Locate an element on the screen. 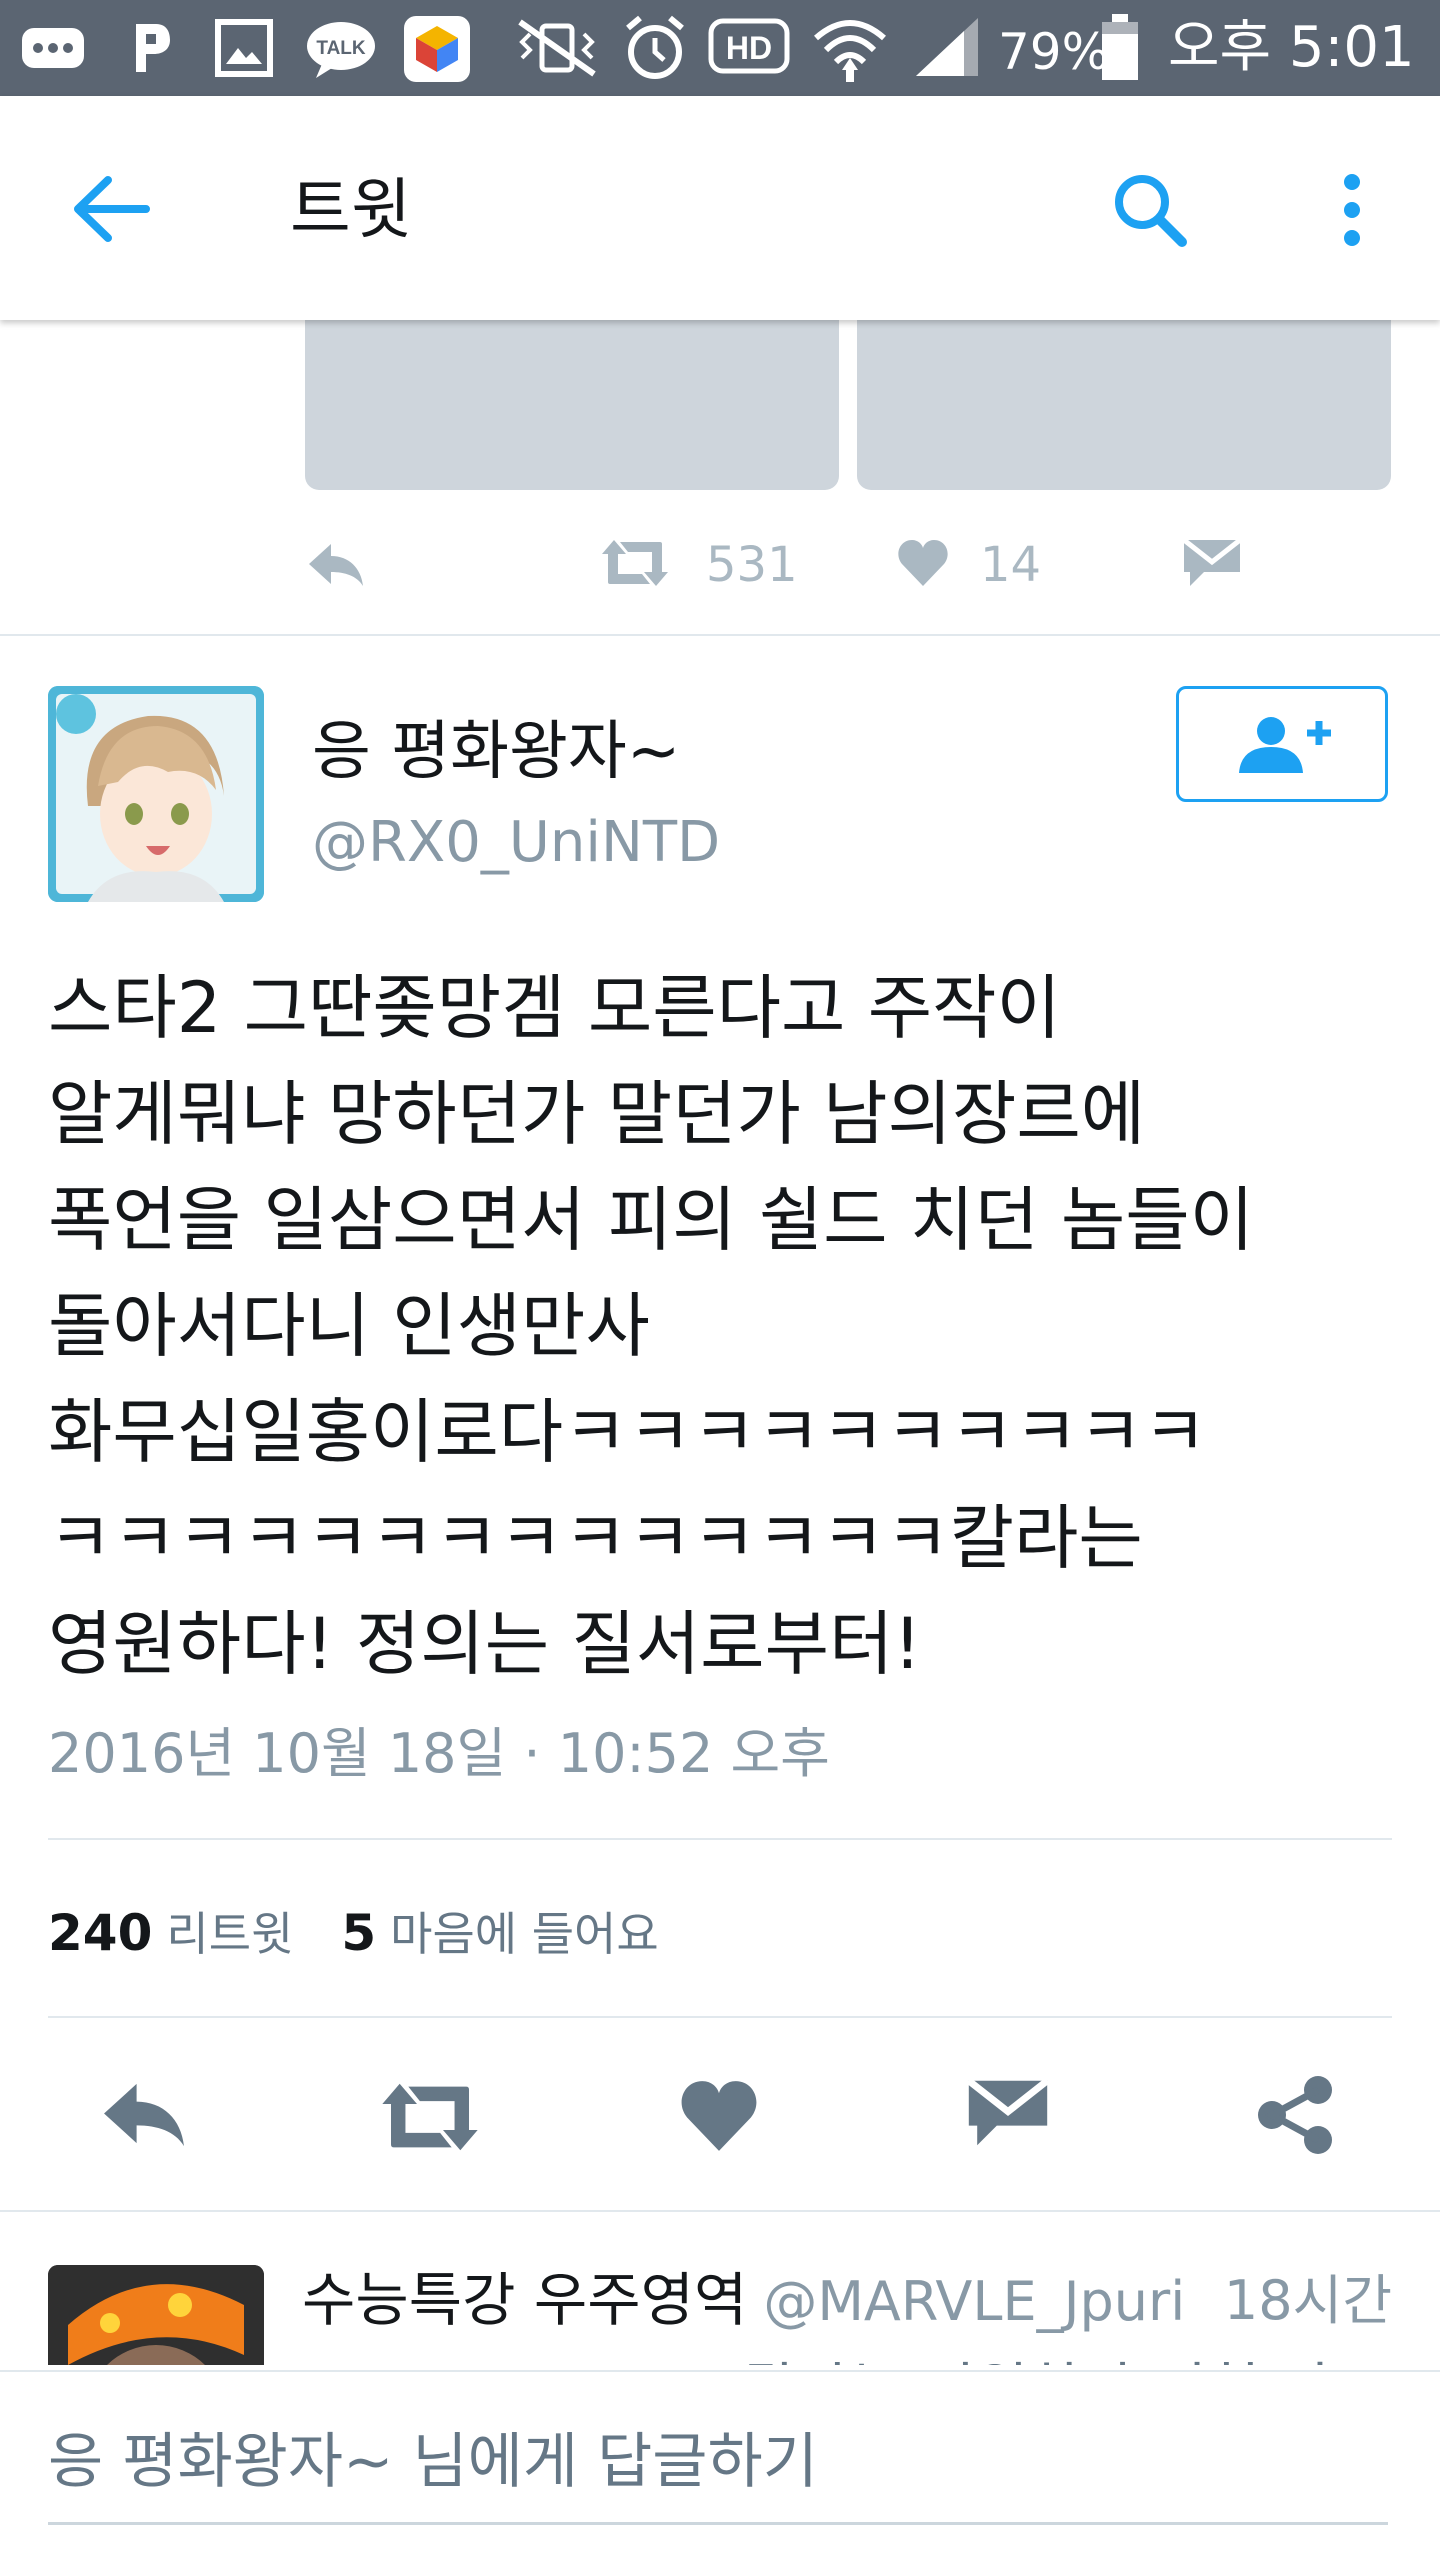 This screenshot has height=2562, width=1440. chat-bubble-icon is located at coordinates (53, 48).